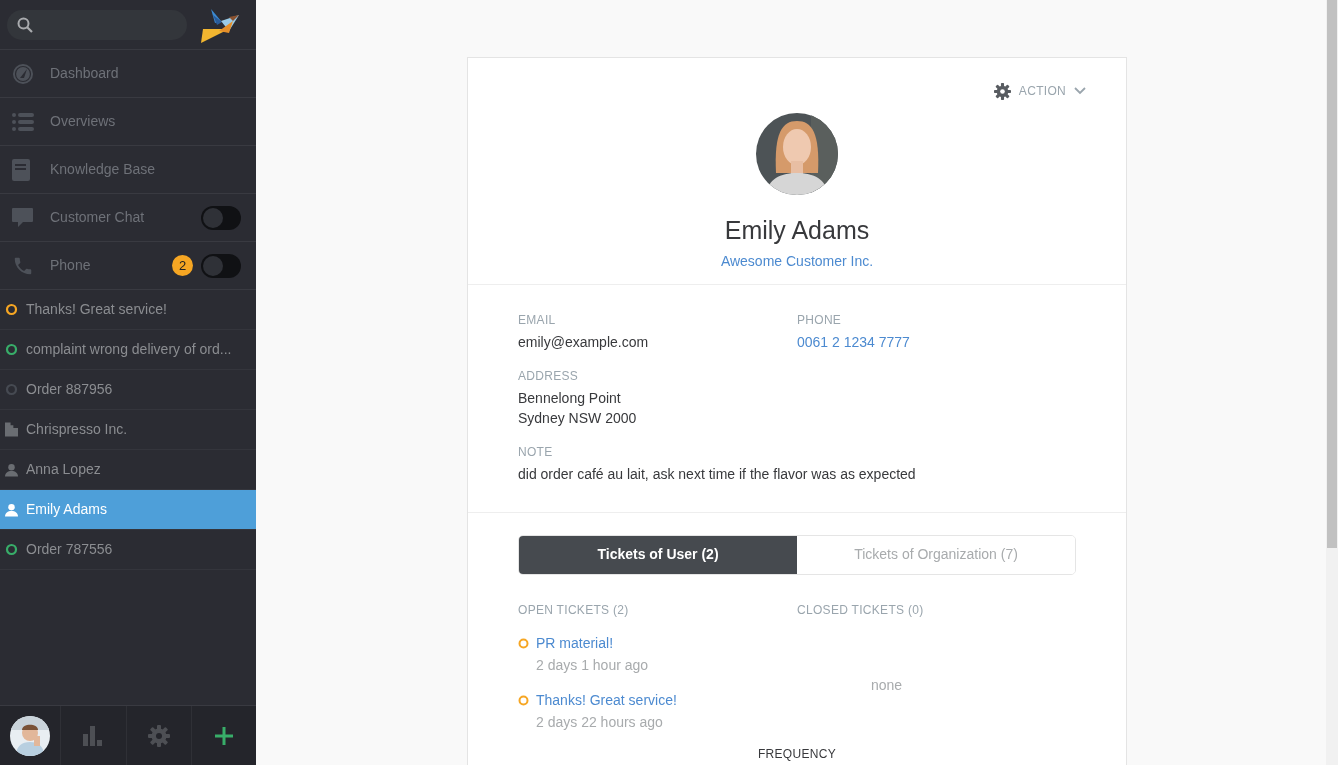 Image resolution: width=1338 pixels, height=765 pixels. I want to click on organization-link: Awesome Customer Inc., so click(797, 261).